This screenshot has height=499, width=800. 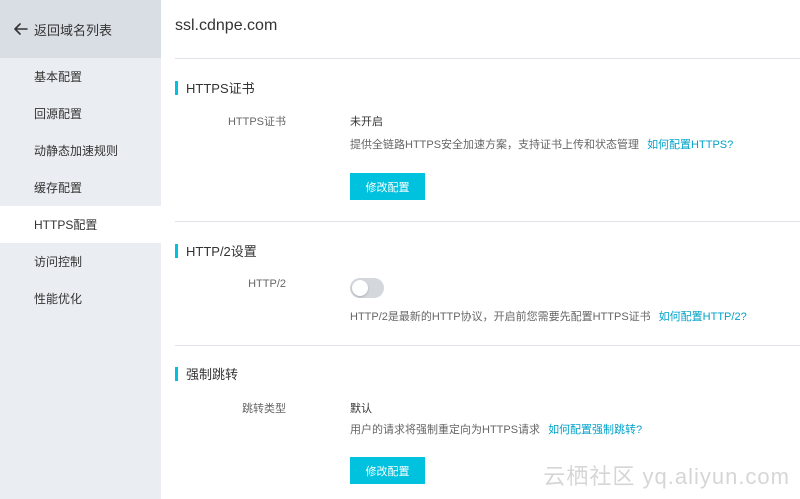 What do you see at coordinates (212, 374) in the screenshot?
I see `section-title-label: 强制跳转` at bounding box center [212, 374].